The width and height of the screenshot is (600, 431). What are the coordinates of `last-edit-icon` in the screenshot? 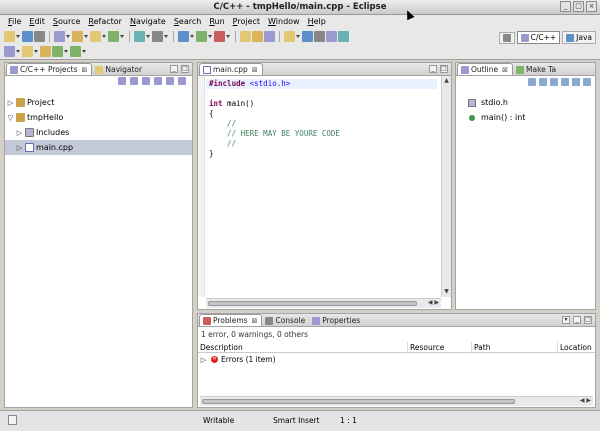 It's located at (45, 51).